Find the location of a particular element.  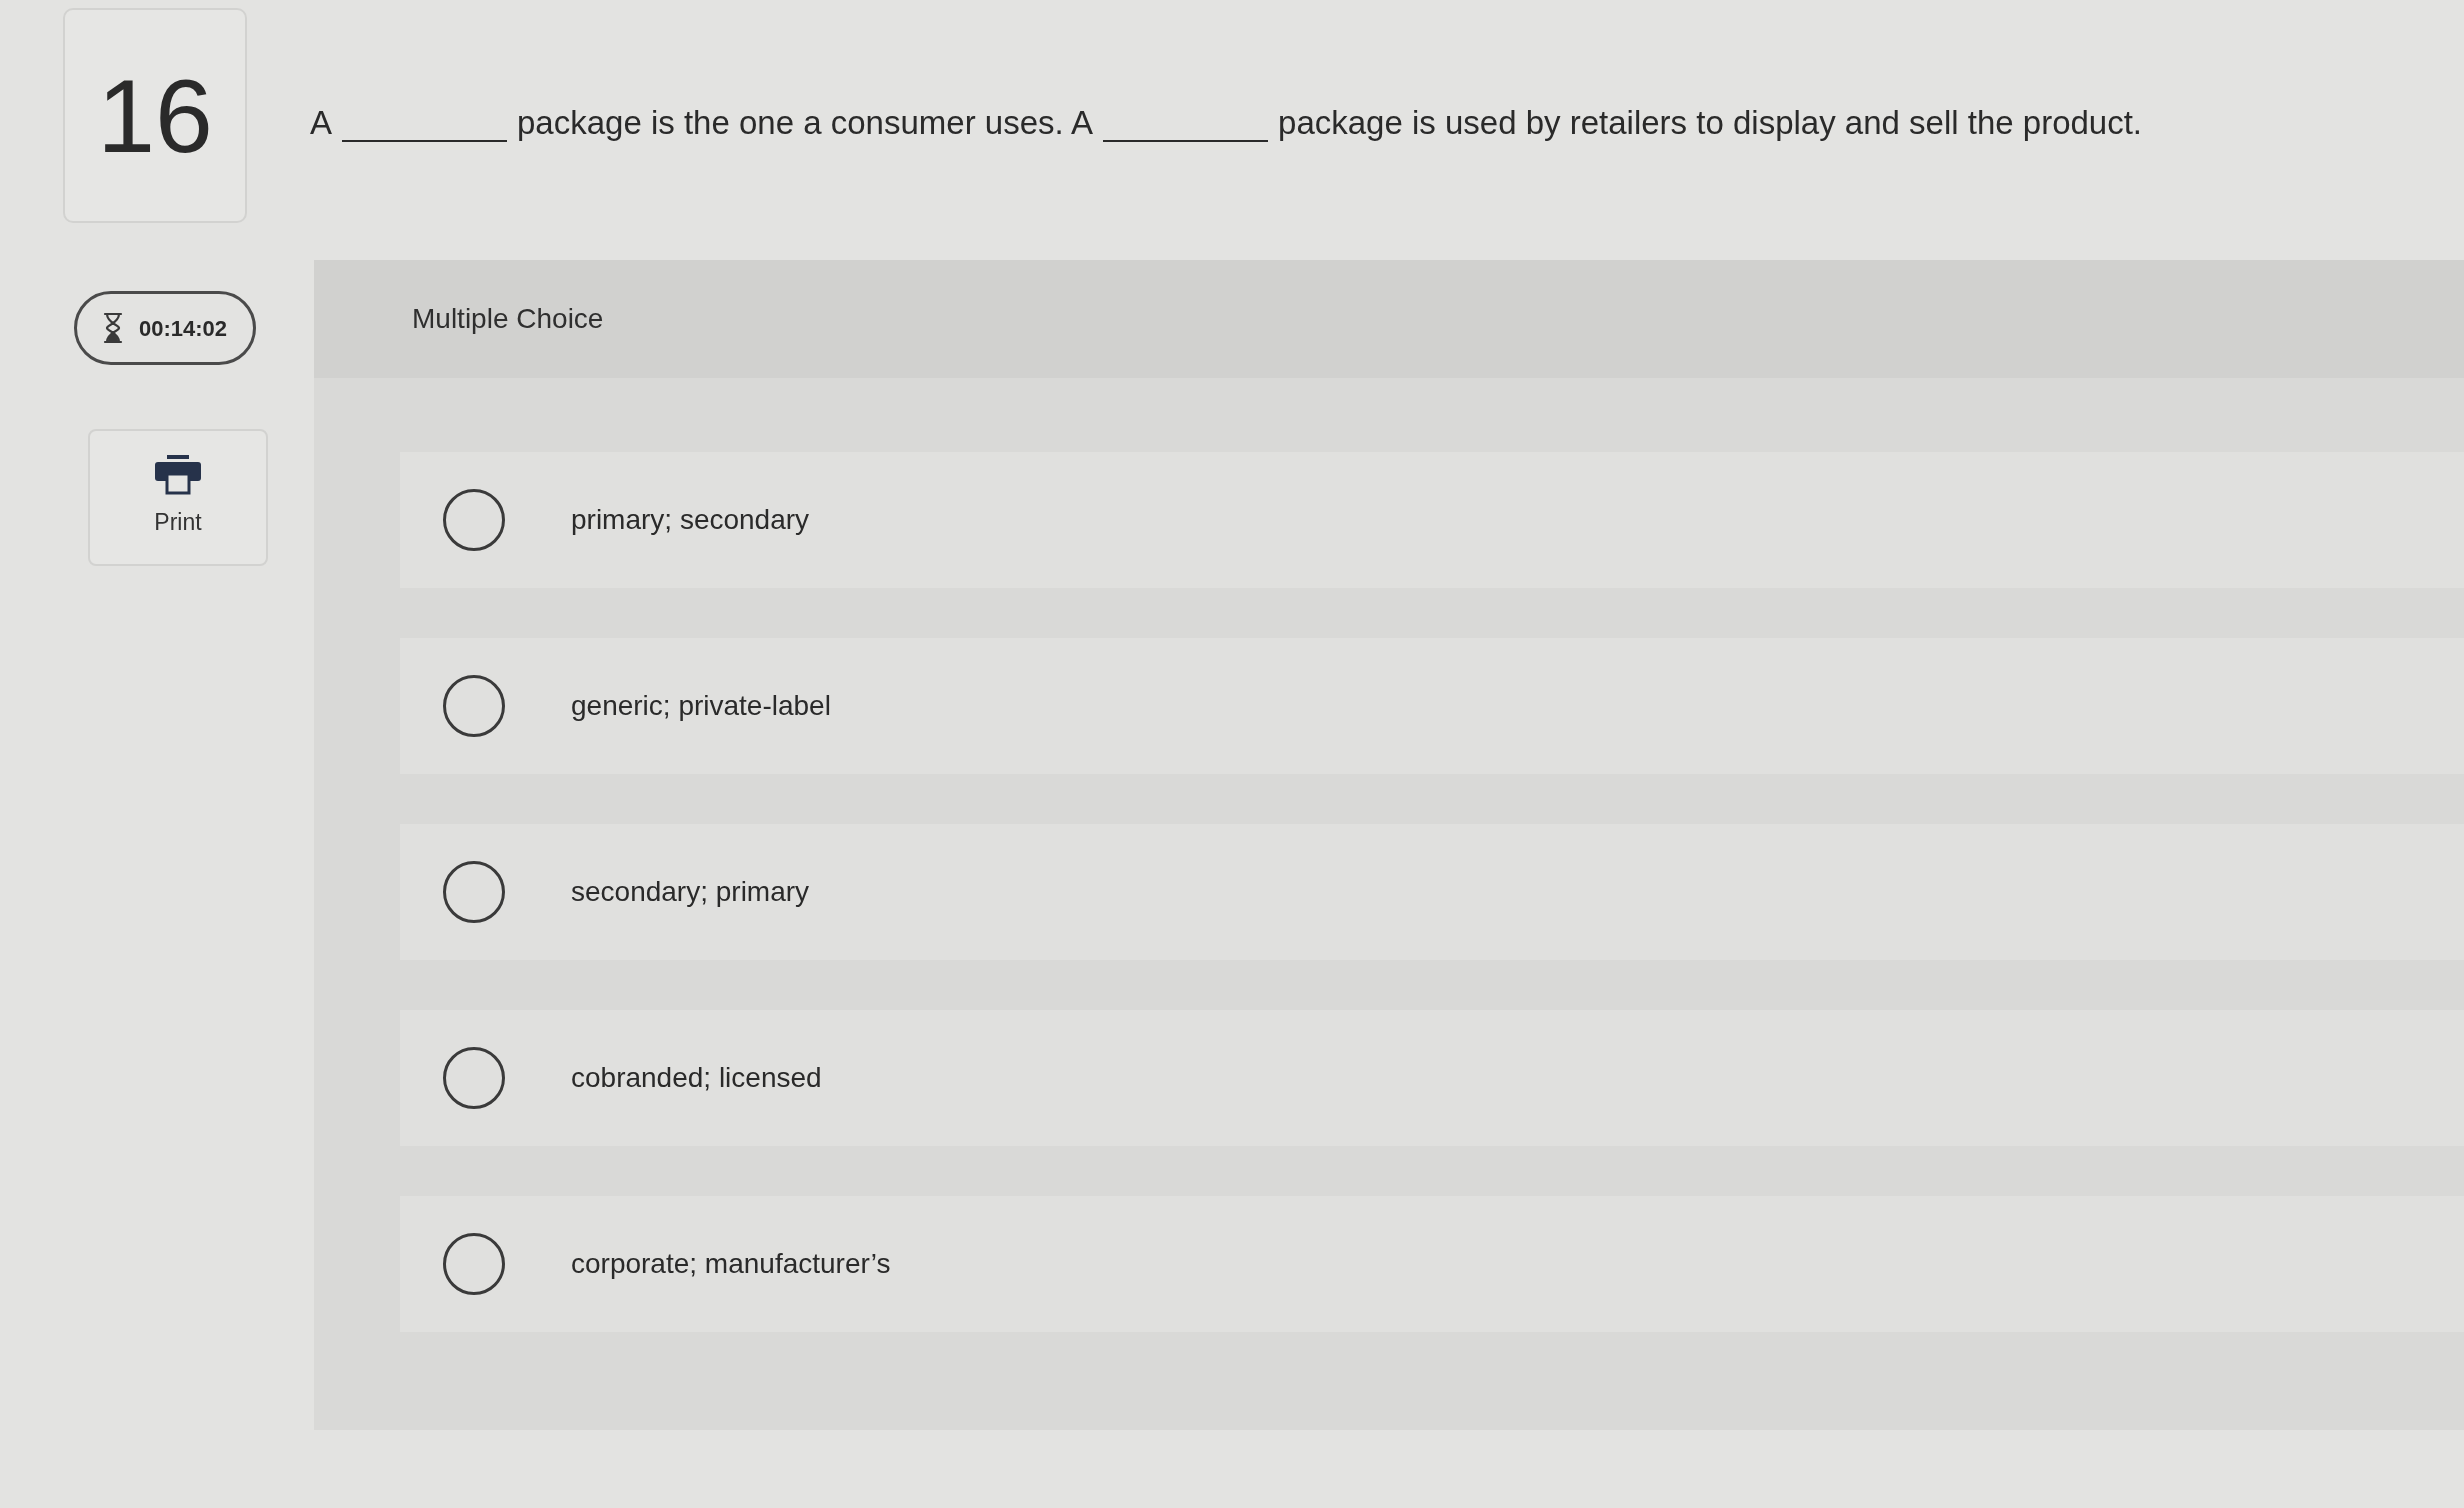

option-label: primary; secondary is located at coordinates (690, 520).